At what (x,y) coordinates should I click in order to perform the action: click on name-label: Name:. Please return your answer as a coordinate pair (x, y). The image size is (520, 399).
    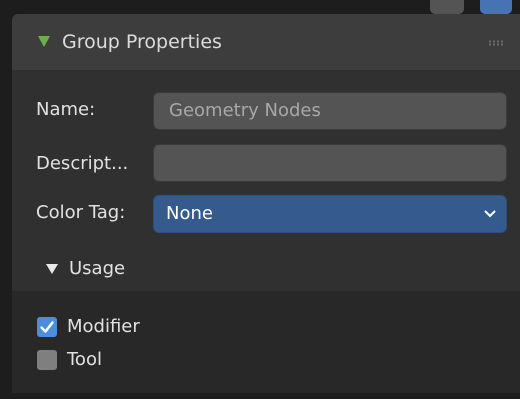
    Looking at the image, I should click on (66, 109).